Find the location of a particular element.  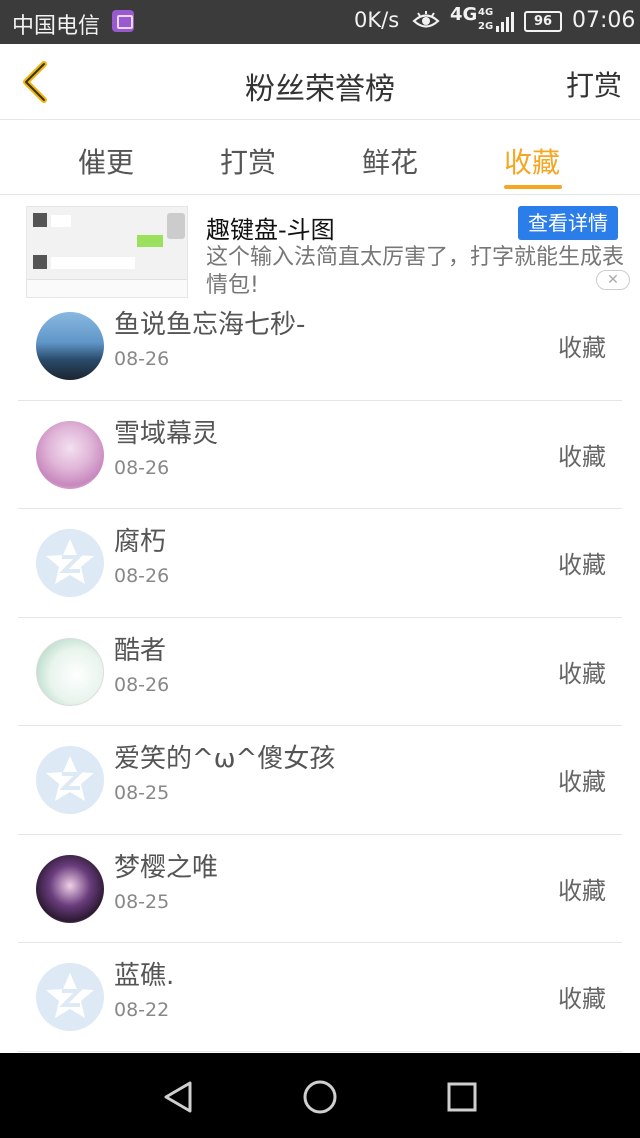

reward-button: 打赏 is located at coordinates (594, 84).